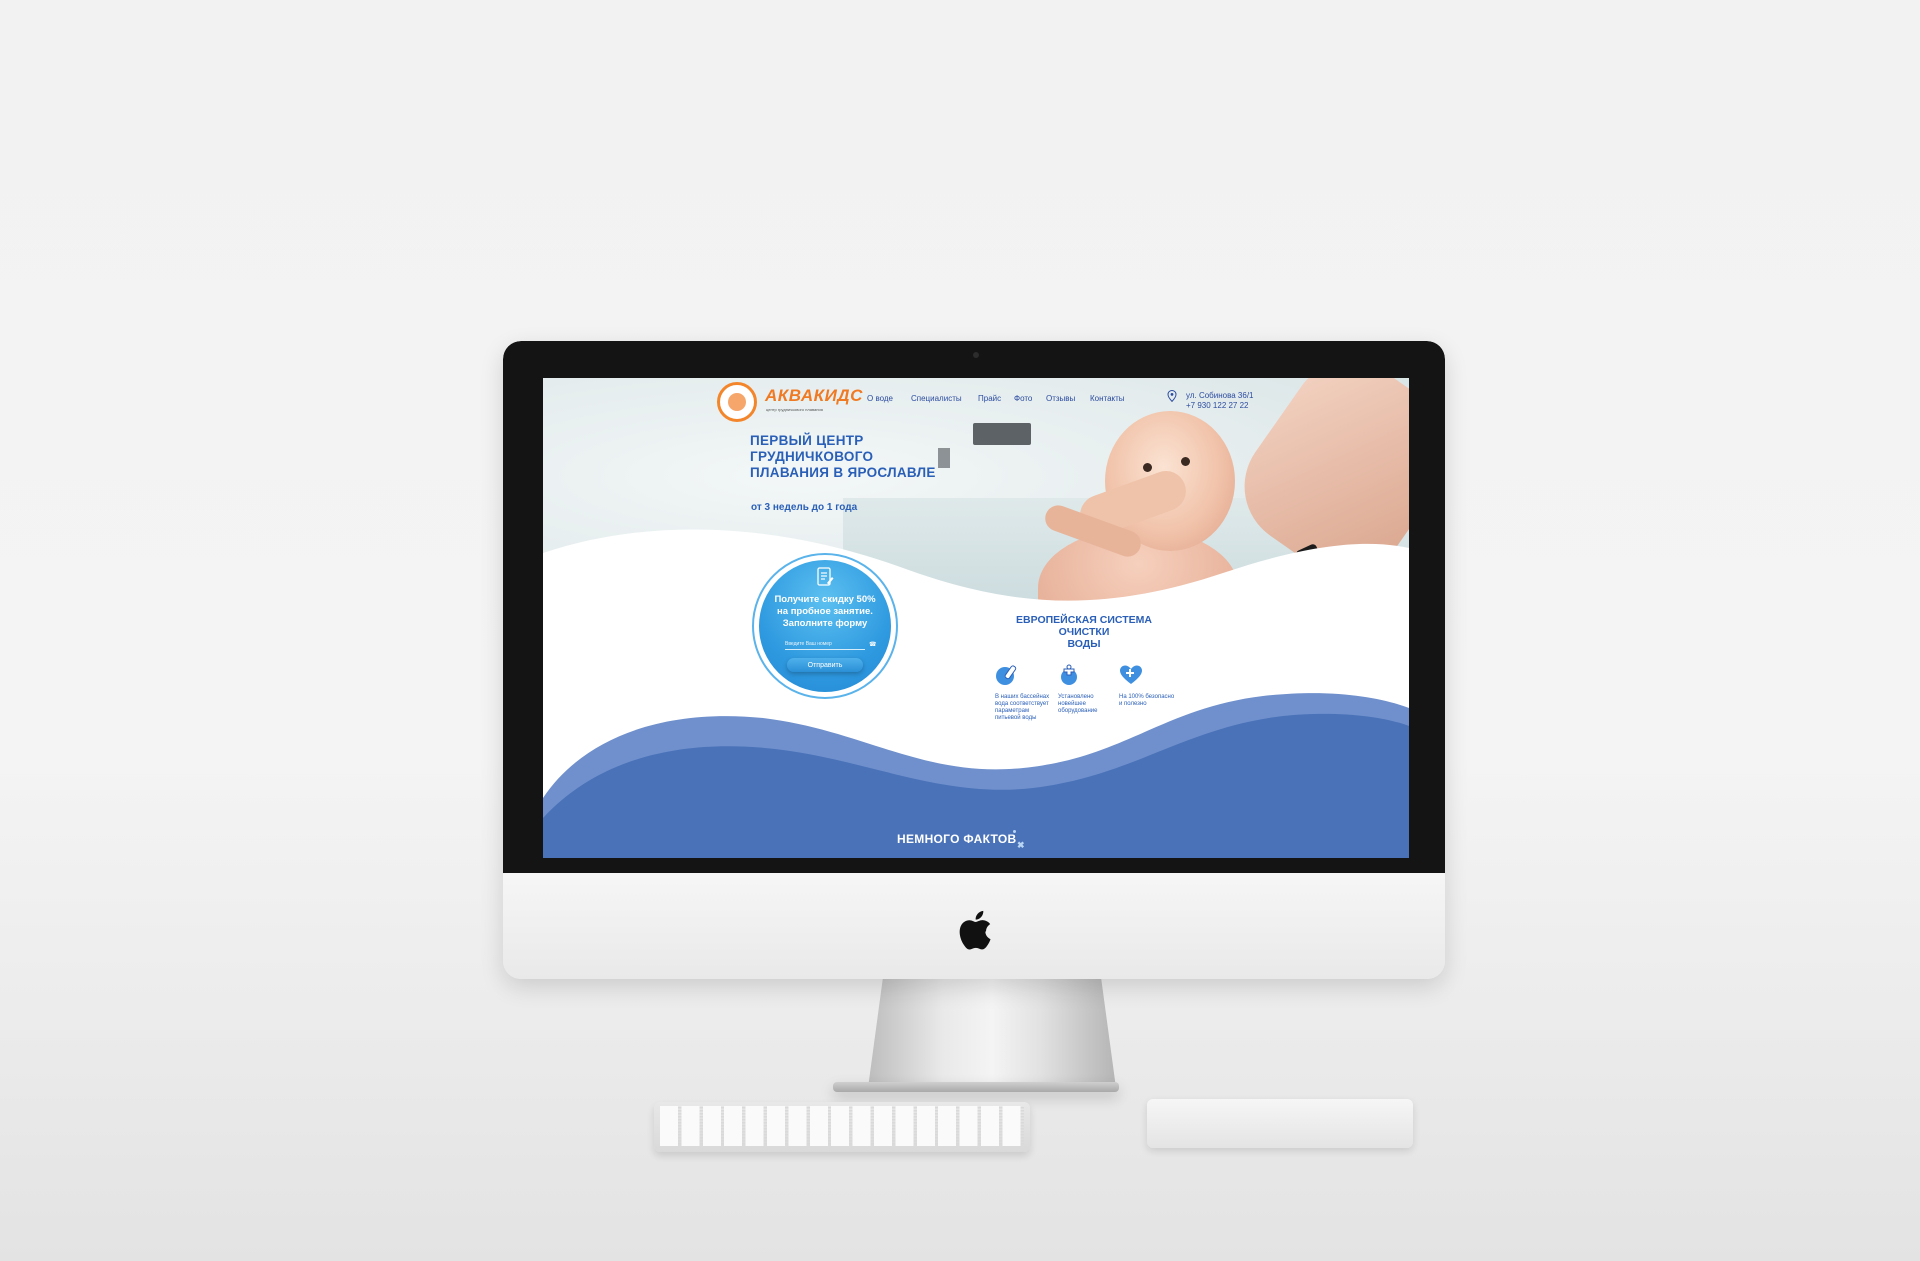 The image size is (1920, 1261). I want to click on form-offer-line: Получите скидку 50%, so click(825, 599).